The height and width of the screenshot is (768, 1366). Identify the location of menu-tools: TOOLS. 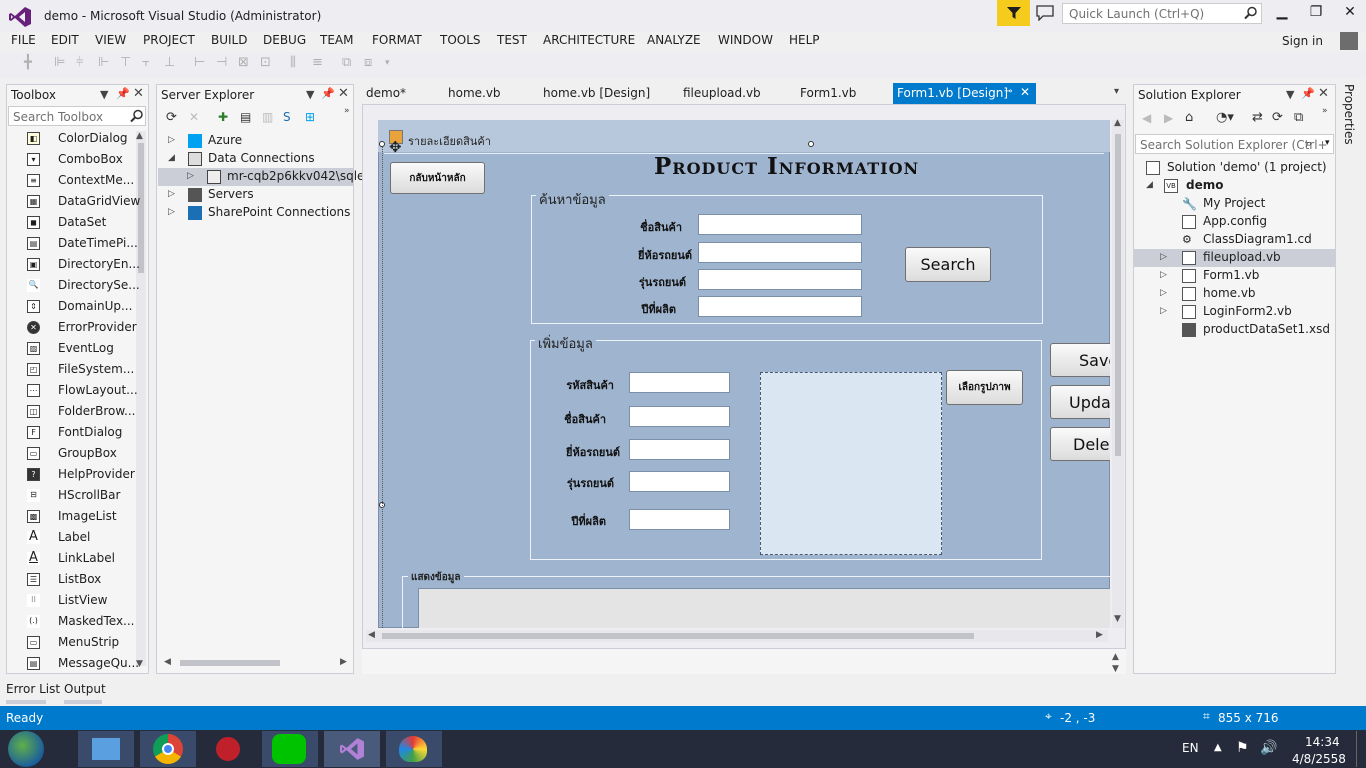
(460, 40).